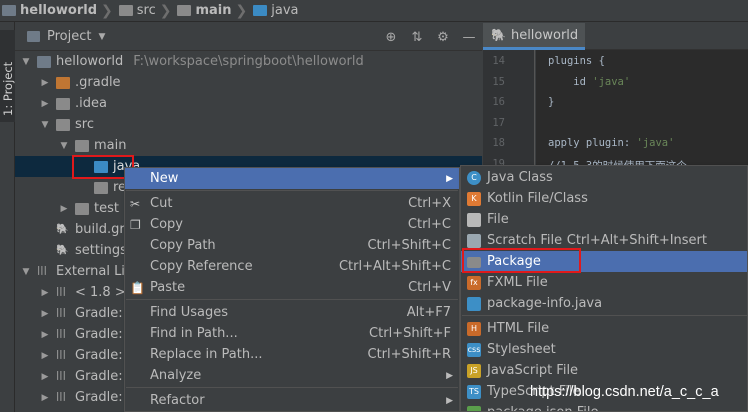 The height and width of the screenshot is (412, 748). What do you see at coordinates (7, 76) in the screenshot?
I see `project-tool-tab: 1: Project` at bounding box center [7, 76].